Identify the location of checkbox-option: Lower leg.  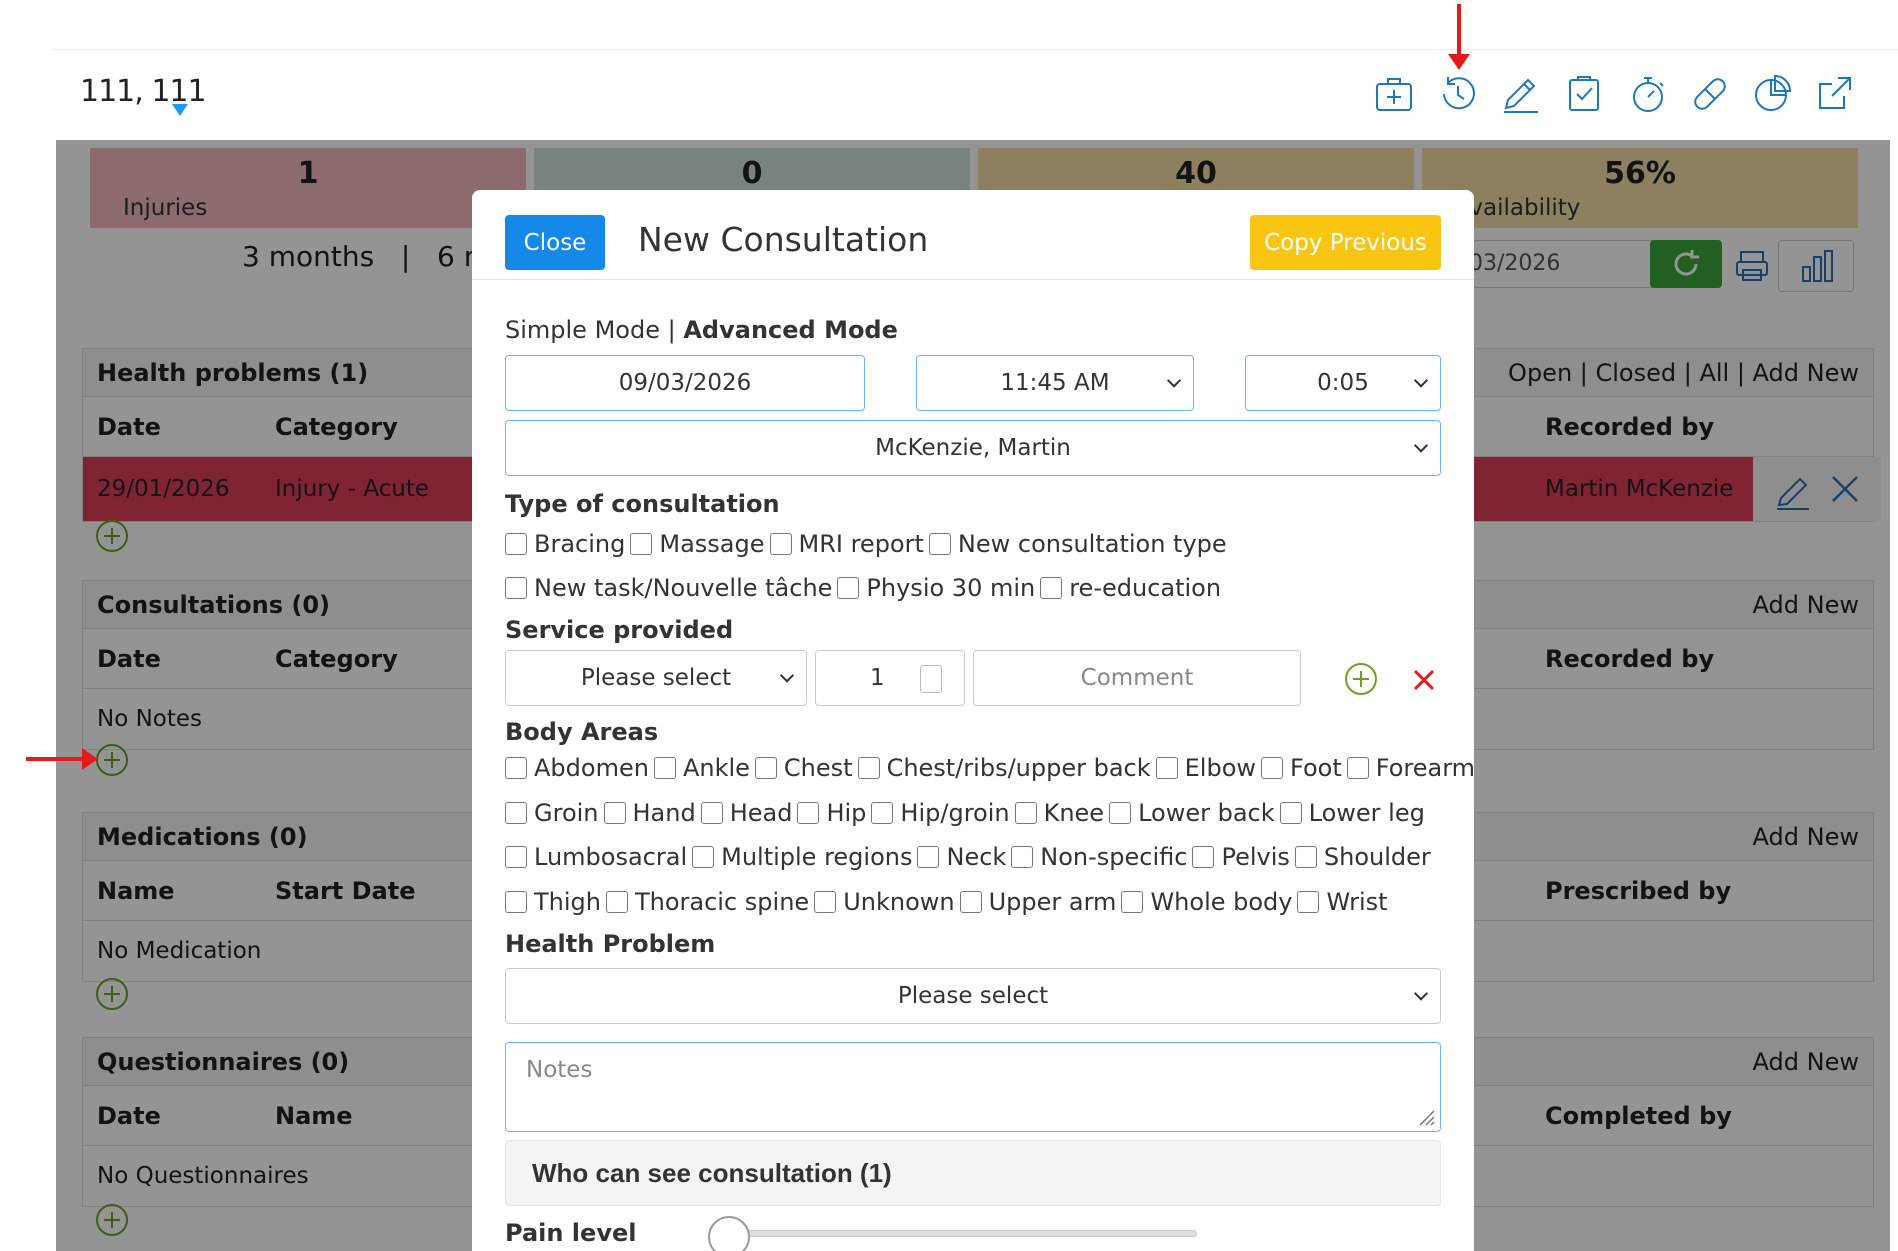
(1350, 813).